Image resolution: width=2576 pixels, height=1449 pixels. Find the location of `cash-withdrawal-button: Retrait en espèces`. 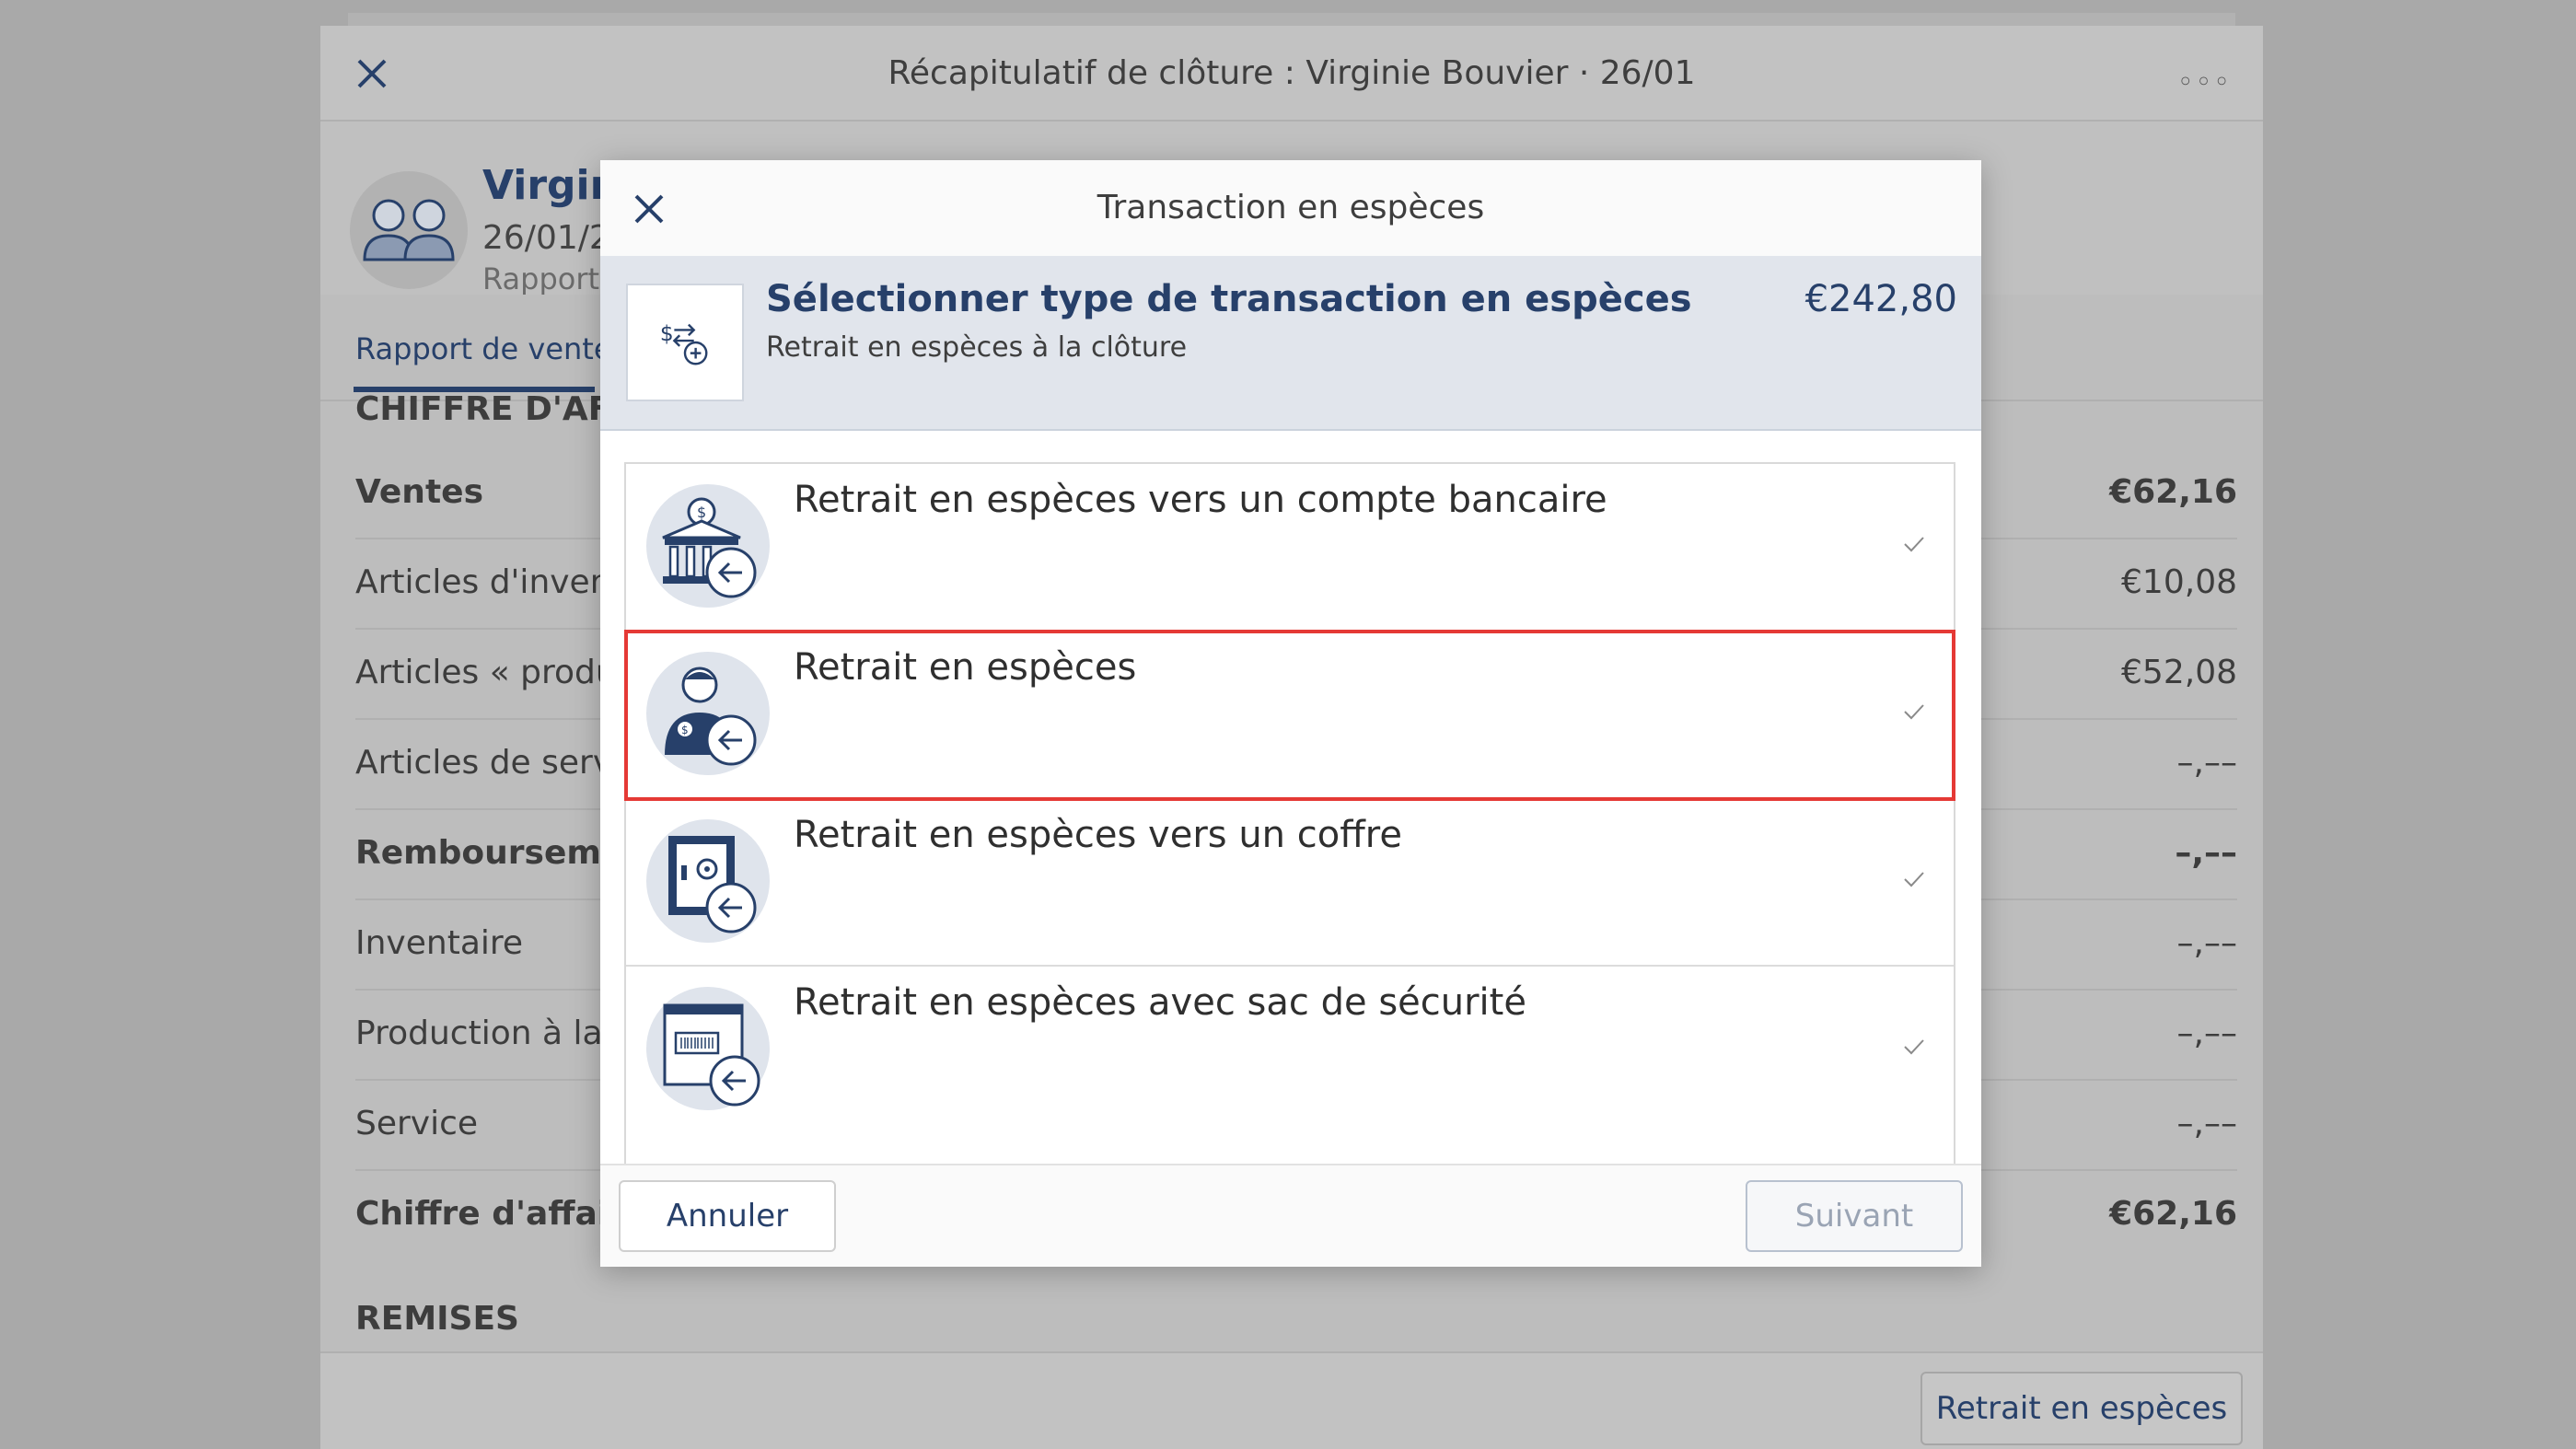

cash-withdrawal-button: Retrait en espèces is located at coordinates (2081, 1408).